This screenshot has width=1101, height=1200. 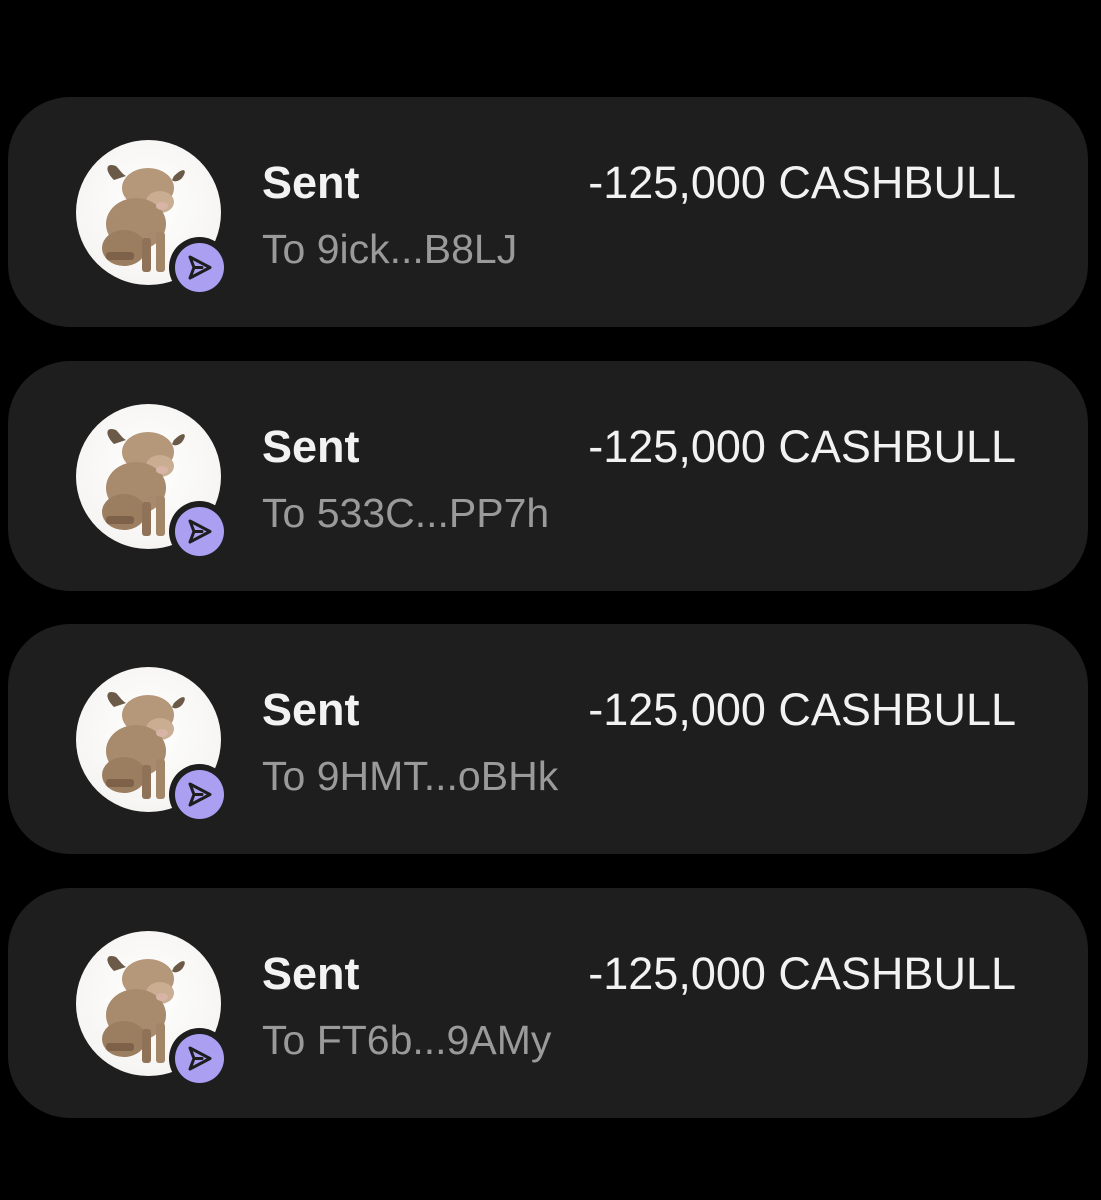 What do you see at coordinates (407, 1040) in the screenshot?
I see `transaction-recipient: To FT6b...9AMy` at bounding box center [407, 1040].